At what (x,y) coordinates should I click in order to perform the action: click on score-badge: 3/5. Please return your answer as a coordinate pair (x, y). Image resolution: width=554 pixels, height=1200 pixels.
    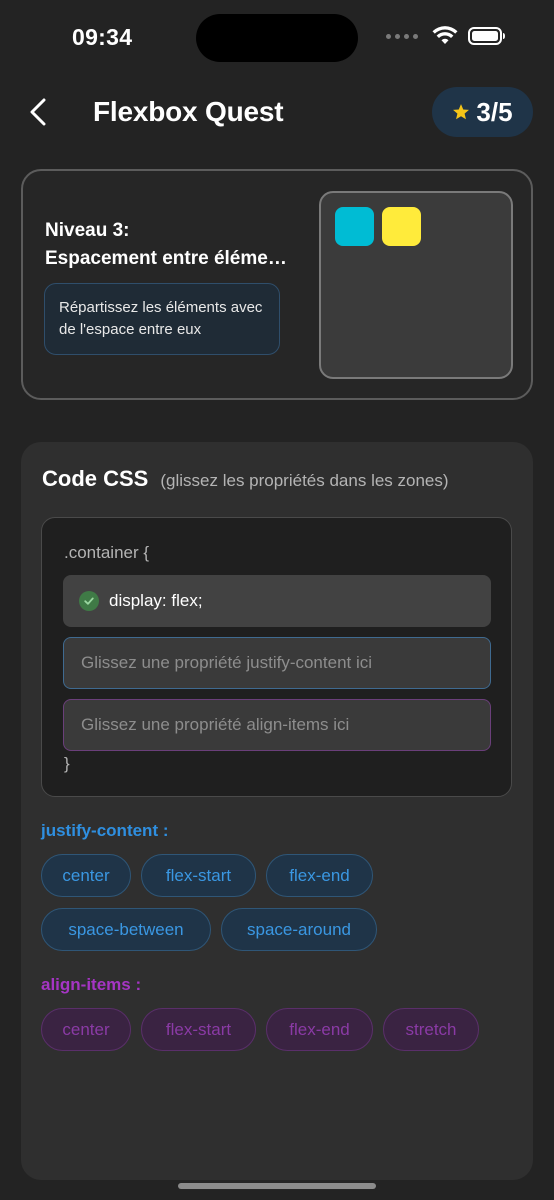
    Looking at the image, I should click on (482, 112).